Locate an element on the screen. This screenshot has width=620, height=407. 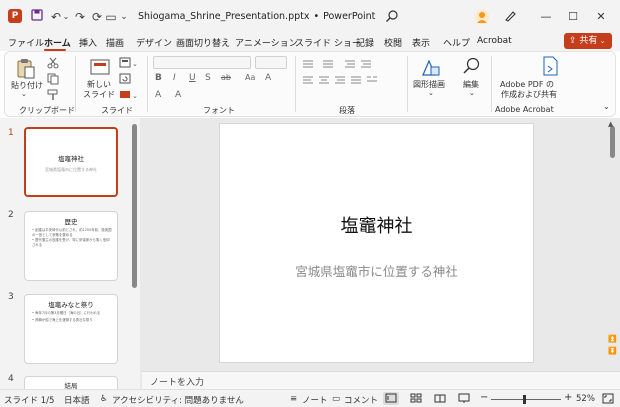
redo-button: ↷ is located at coordinates (80, 17).